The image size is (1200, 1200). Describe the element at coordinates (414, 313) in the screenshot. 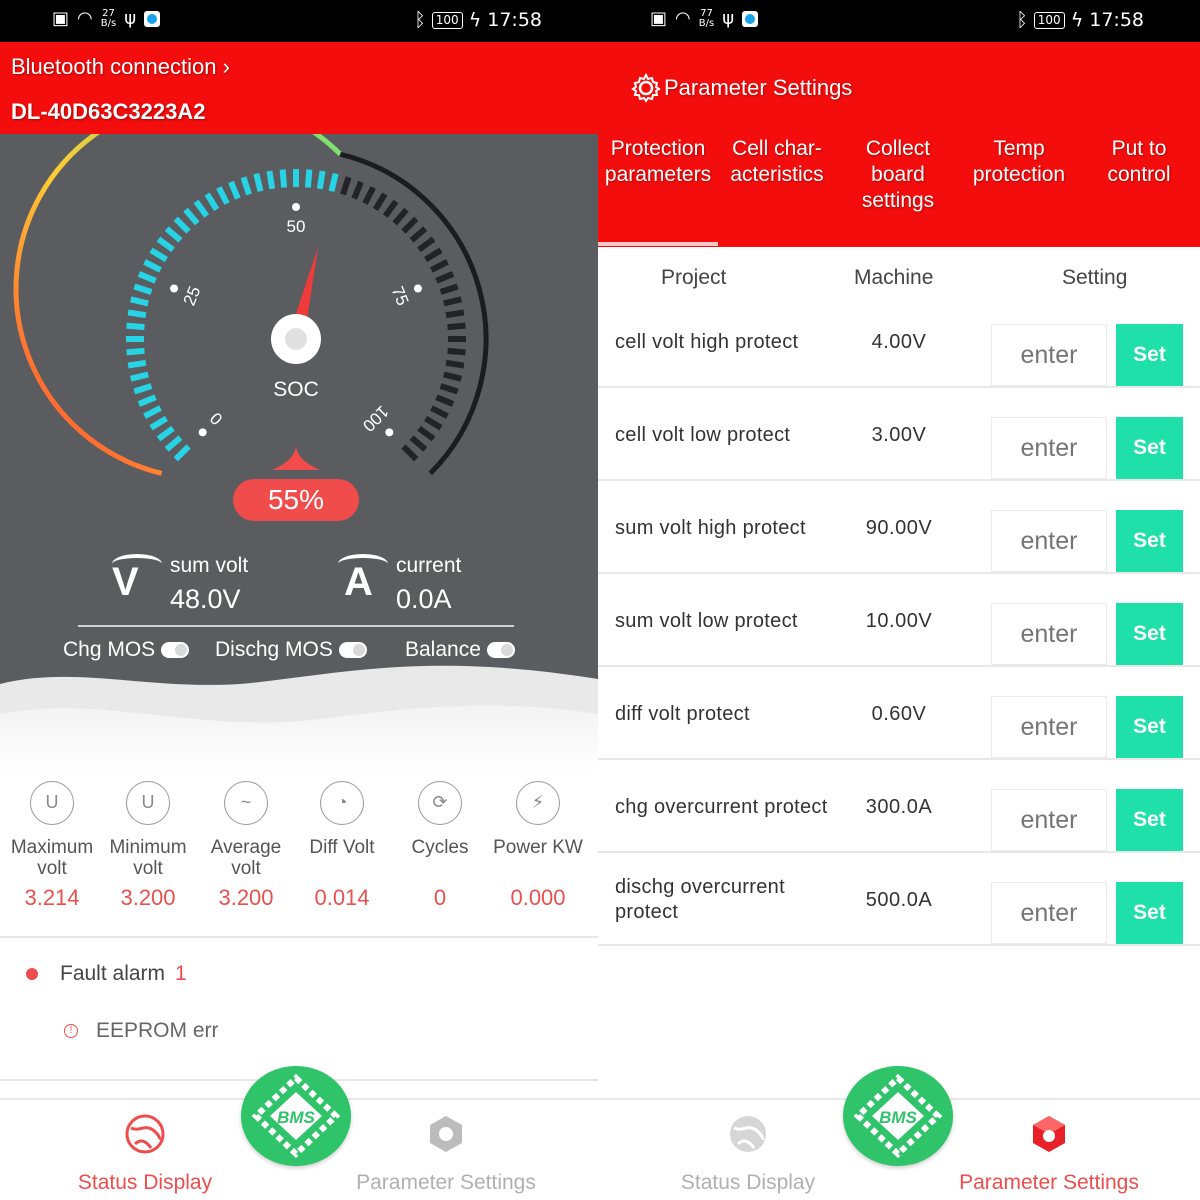

I see `soc-arc-empty` at that location.